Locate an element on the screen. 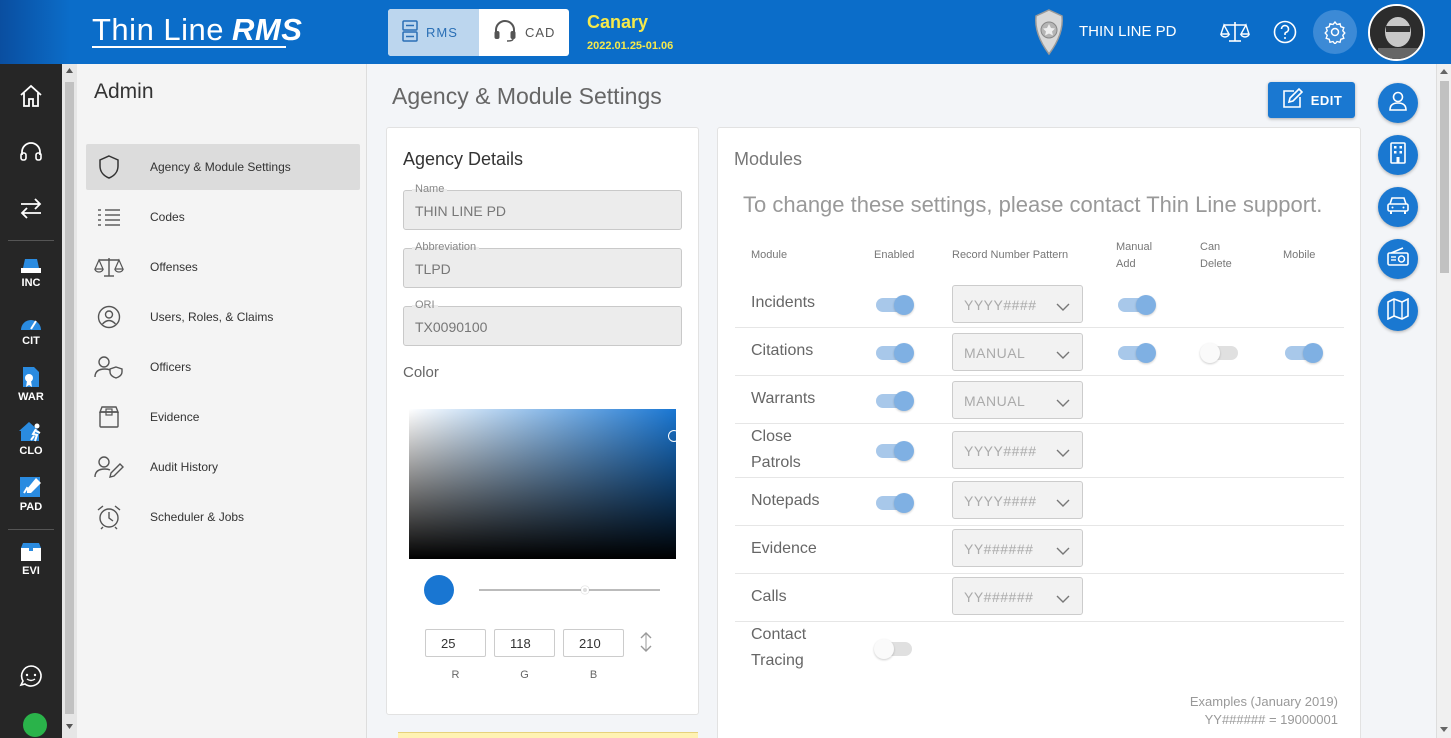 Image resolution: width=1451 pixels, height=738 pixels. nav-evidence: EVI is located at coordinates (31, 559).